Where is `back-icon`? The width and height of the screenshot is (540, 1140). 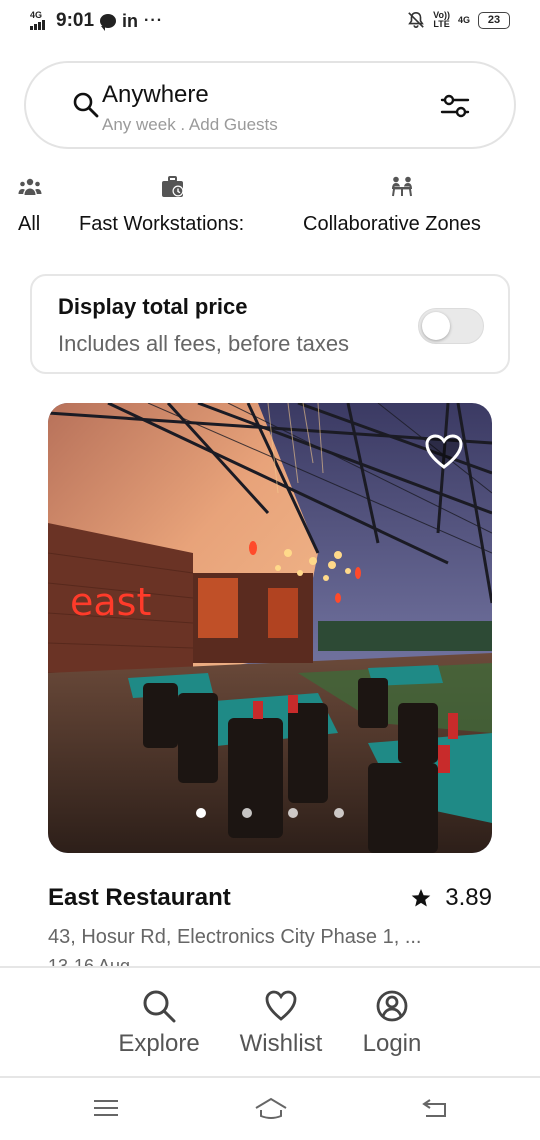 back-icon is located at coordinates (434, 1108).